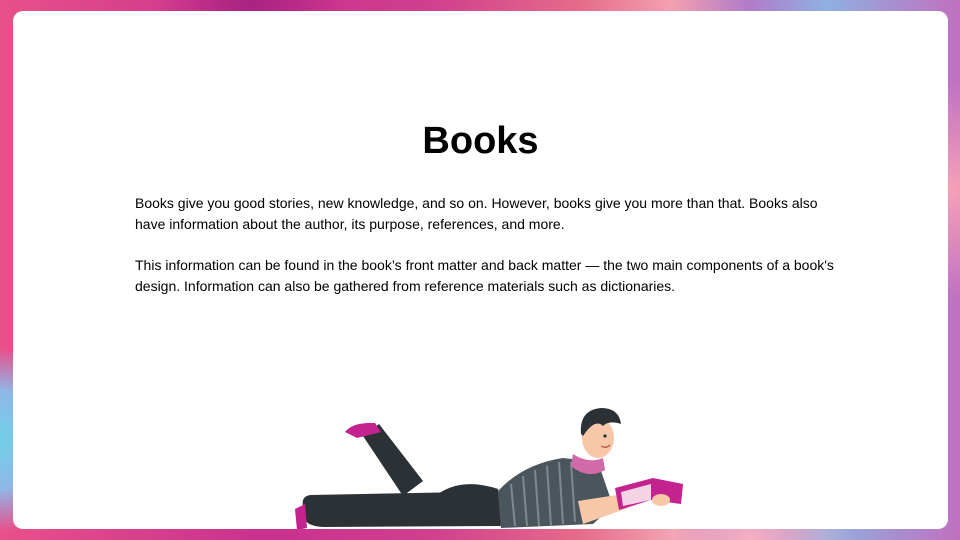 The height and width of the screenshot is (540, 960). Describe the element at coordinates (489, 468) in the screenshot. I see `reading-man-illustration` at that location.